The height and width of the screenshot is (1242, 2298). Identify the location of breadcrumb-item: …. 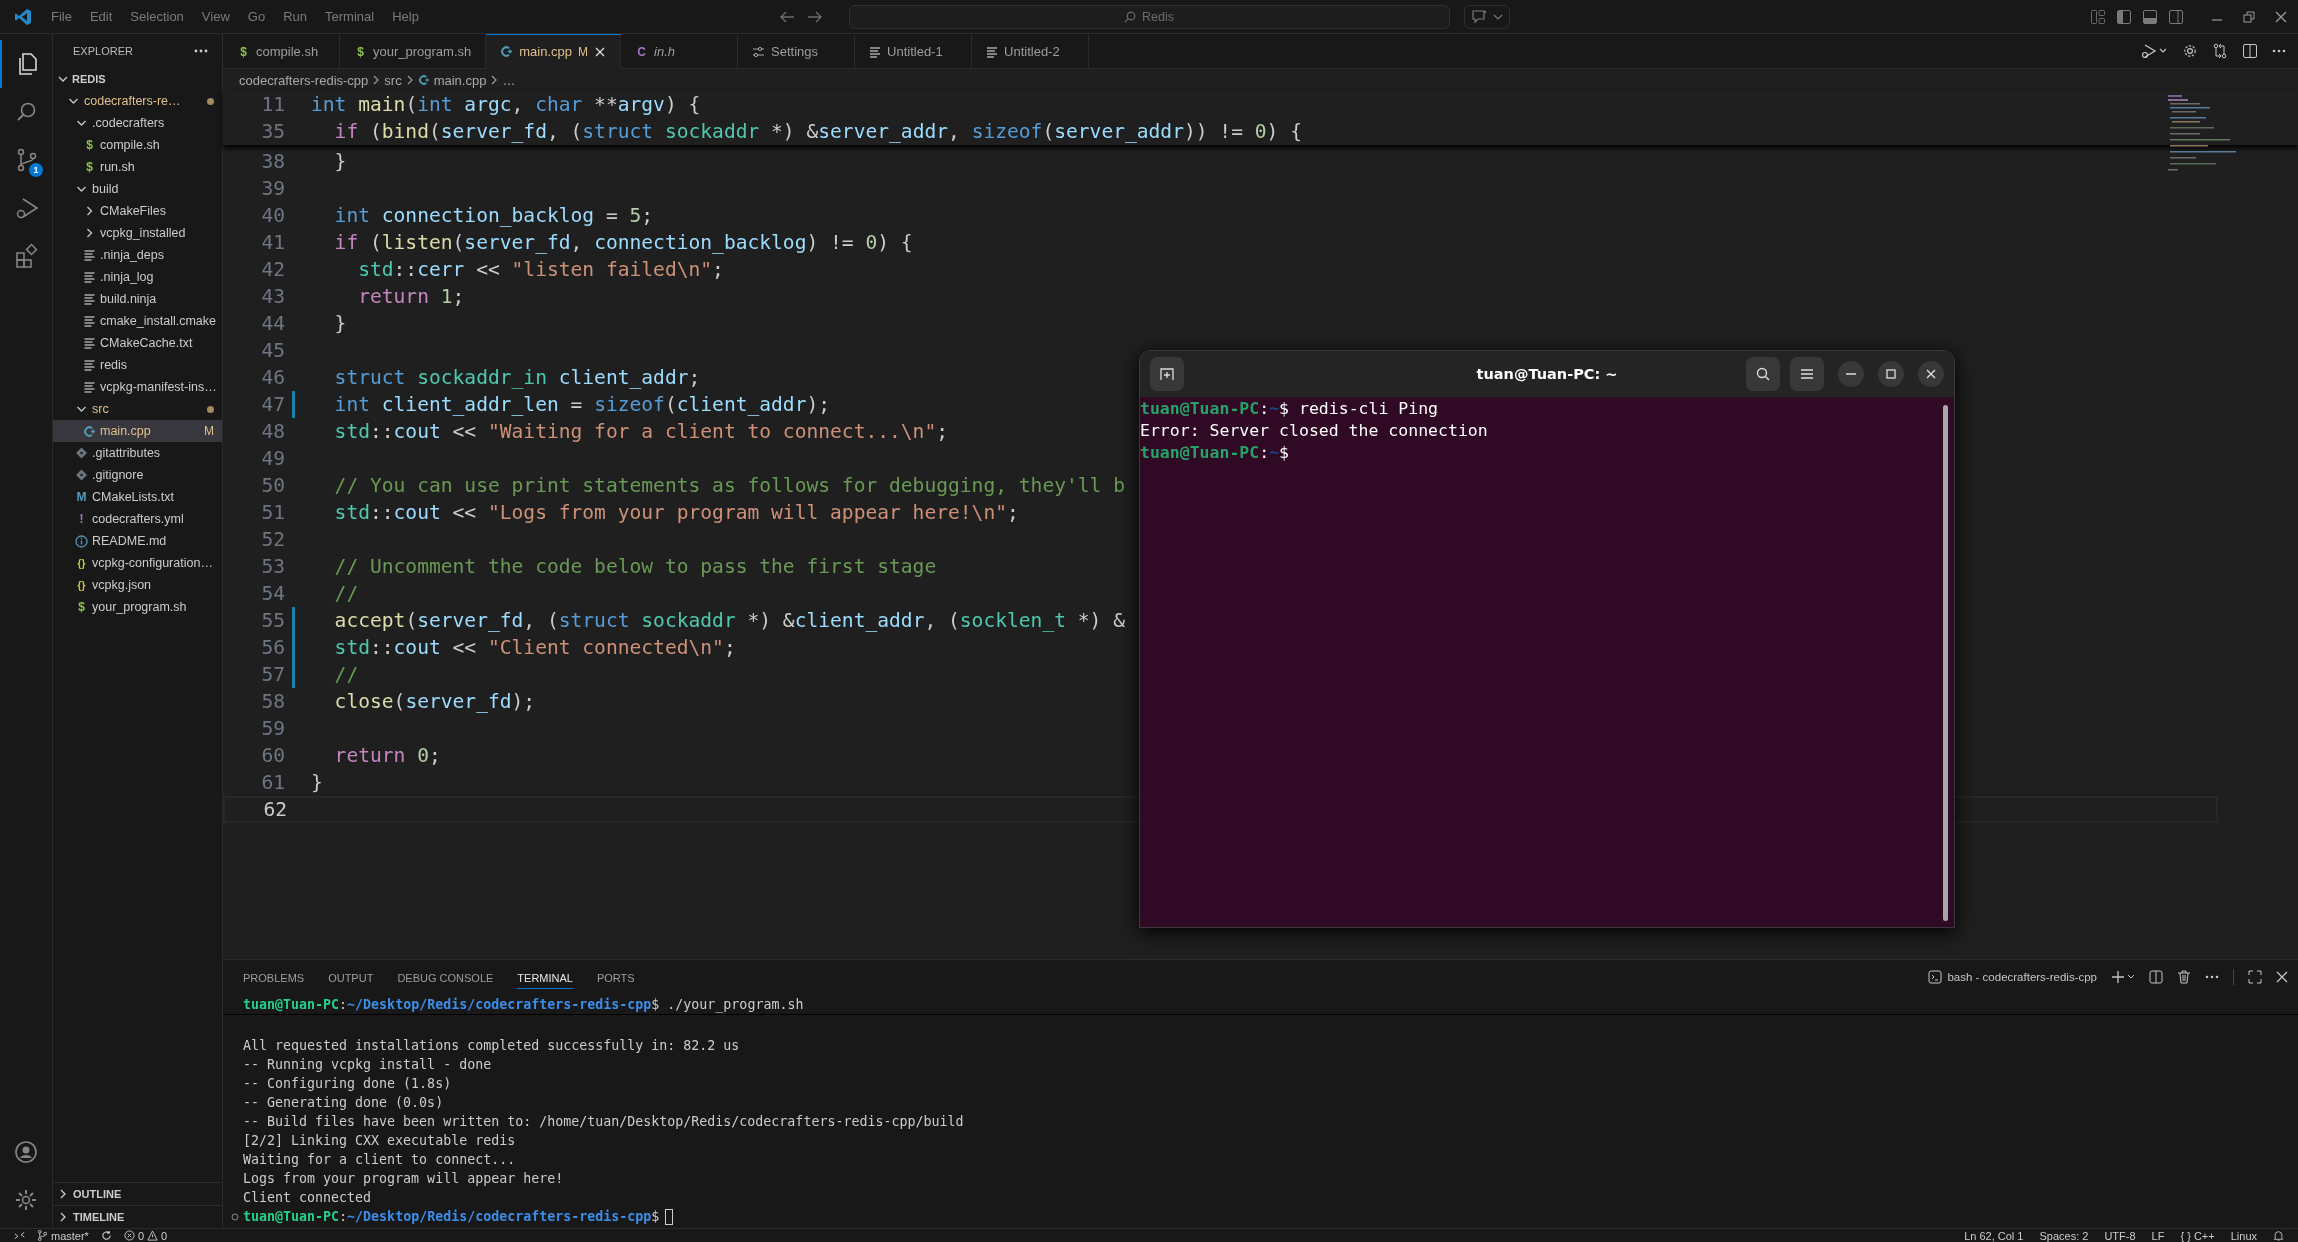
(509, 80).